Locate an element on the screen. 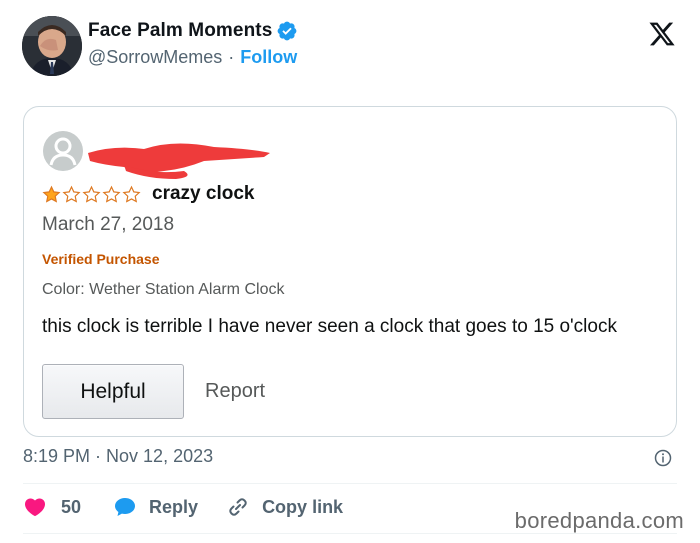 Image resolution: width=700 pixels, height=543 pixels. x-logo-icon is located at coordinates (662, 34).